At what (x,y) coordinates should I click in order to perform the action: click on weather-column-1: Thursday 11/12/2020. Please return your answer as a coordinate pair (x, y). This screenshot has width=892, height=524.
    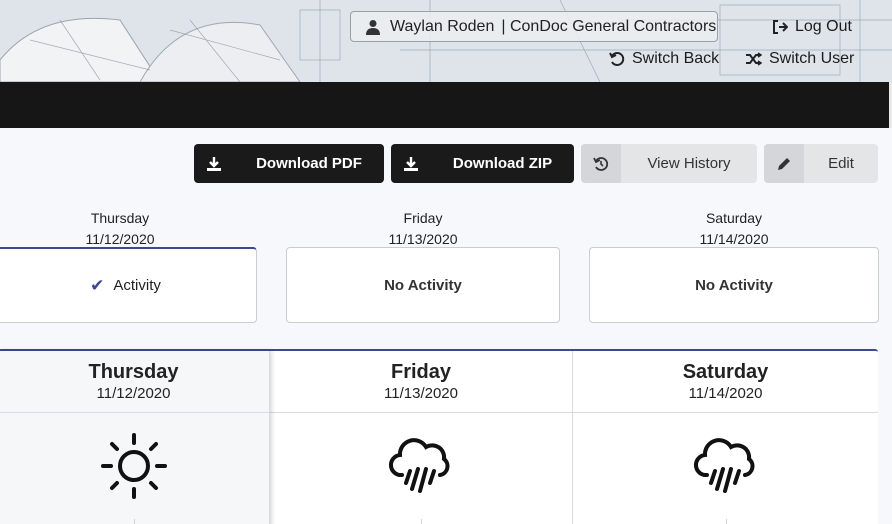
    Looking at the image, I should click on (135, 437).